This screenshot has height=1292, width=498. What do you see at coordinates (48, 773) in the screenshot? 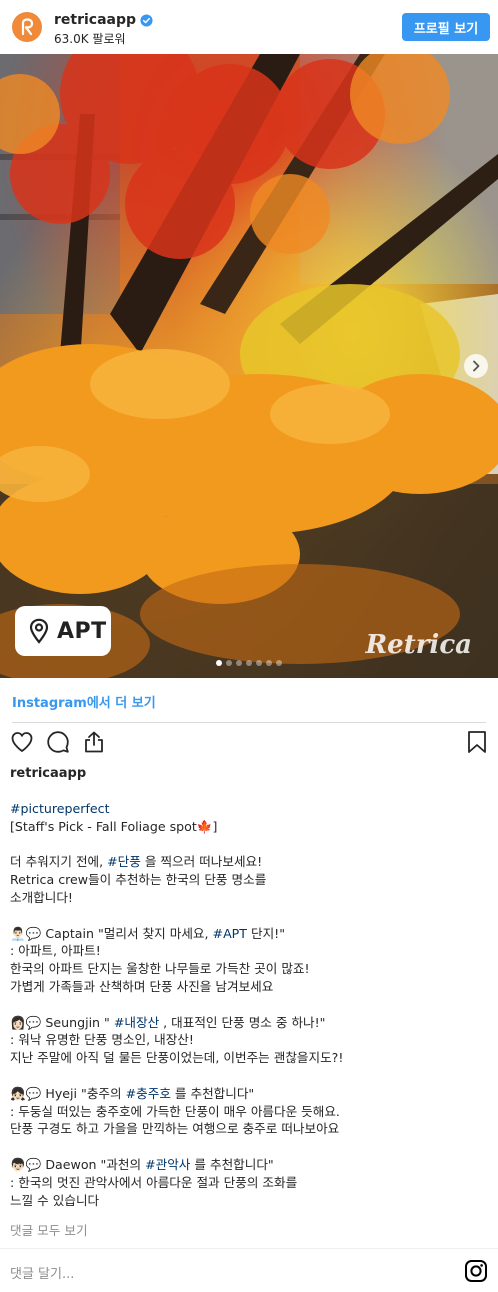
I see `caption-username: retricaapp` at bounding box center [48, 773].